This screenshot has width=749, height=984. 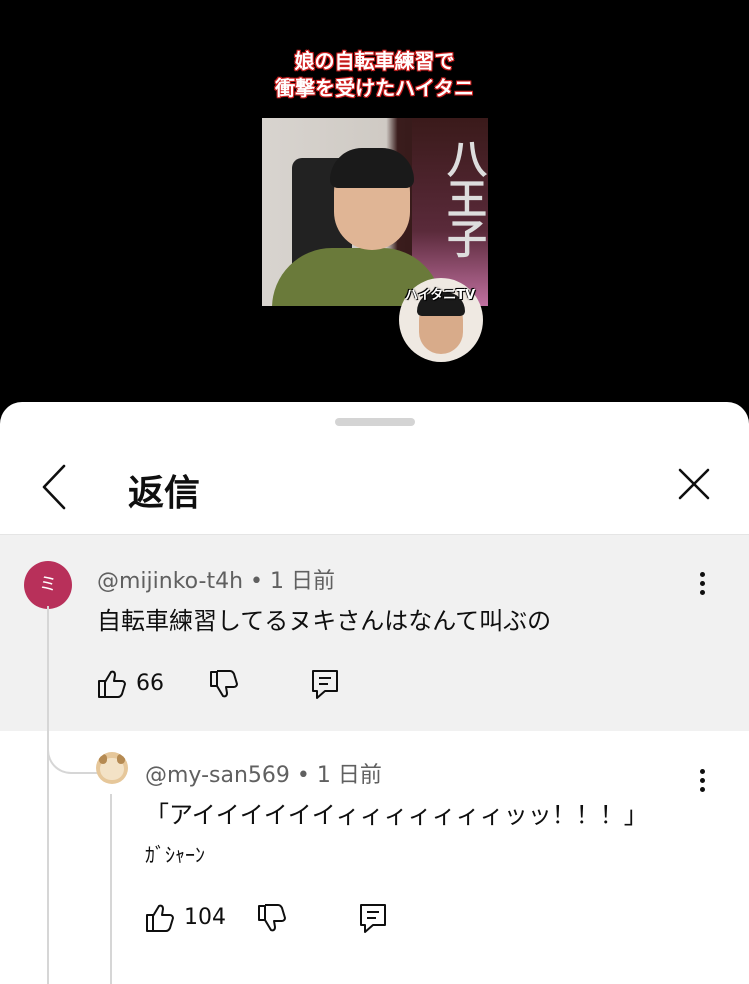 What do you see at coordinates (396, 815) in the screenshot?
I see `reply-text-line1: 「アイイイイイイィィィィィィィッッ！！！」` at bounding box center [396, 815].